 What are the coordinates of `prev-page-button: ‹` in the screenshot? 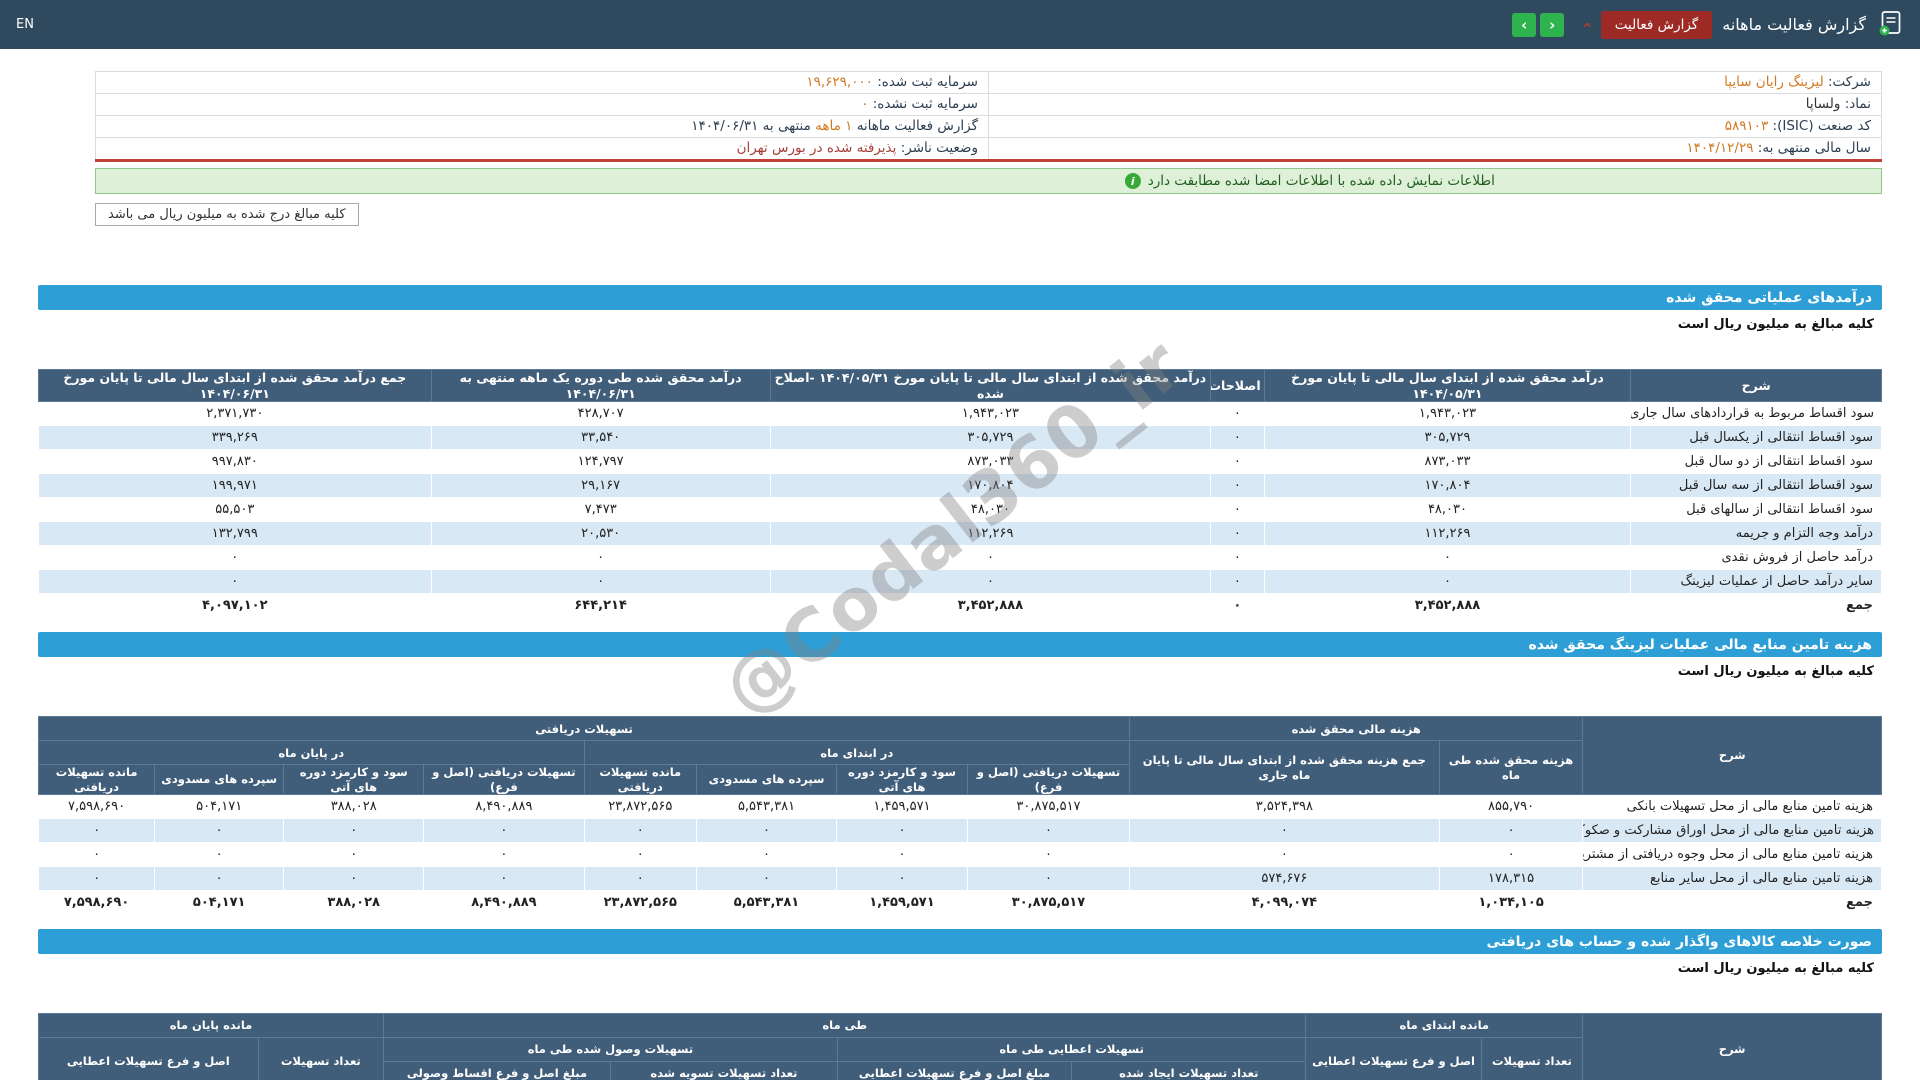 It's located at (1524, 24).